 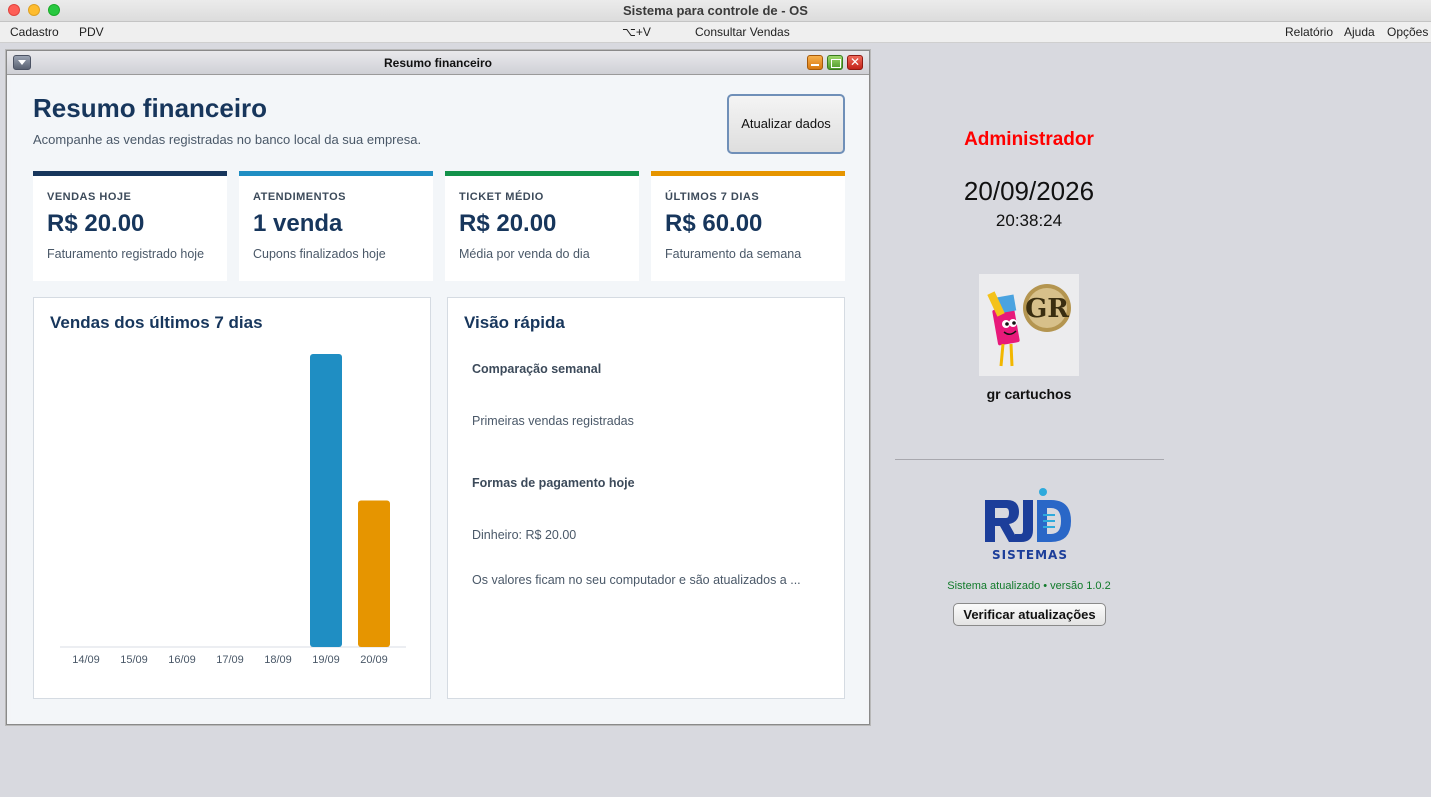 What do you see at coordinates (636, 32) in the screenshot?
I see `menu-shortcut: ⌥+V` at bounding box center [636, 32].